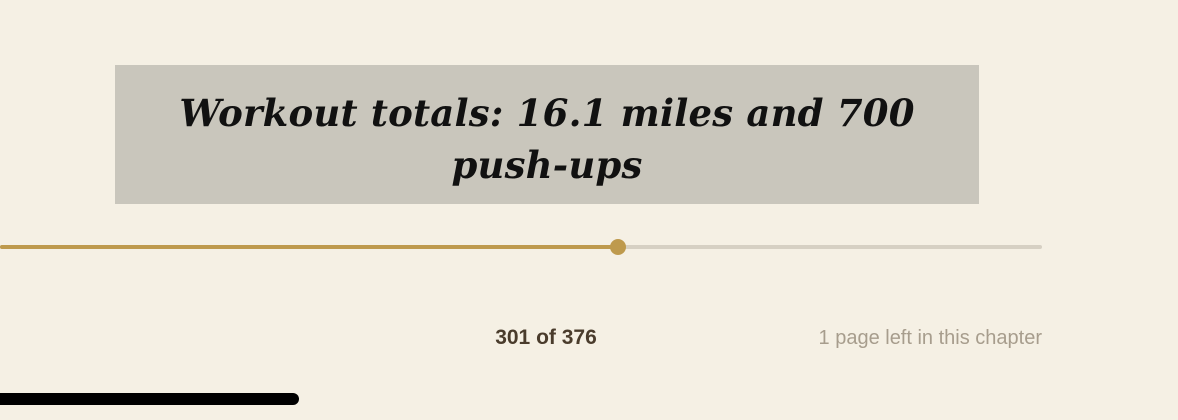 This screenshot has height=420, width=1178. I want to click on progress-thumb, so click(618, 247).